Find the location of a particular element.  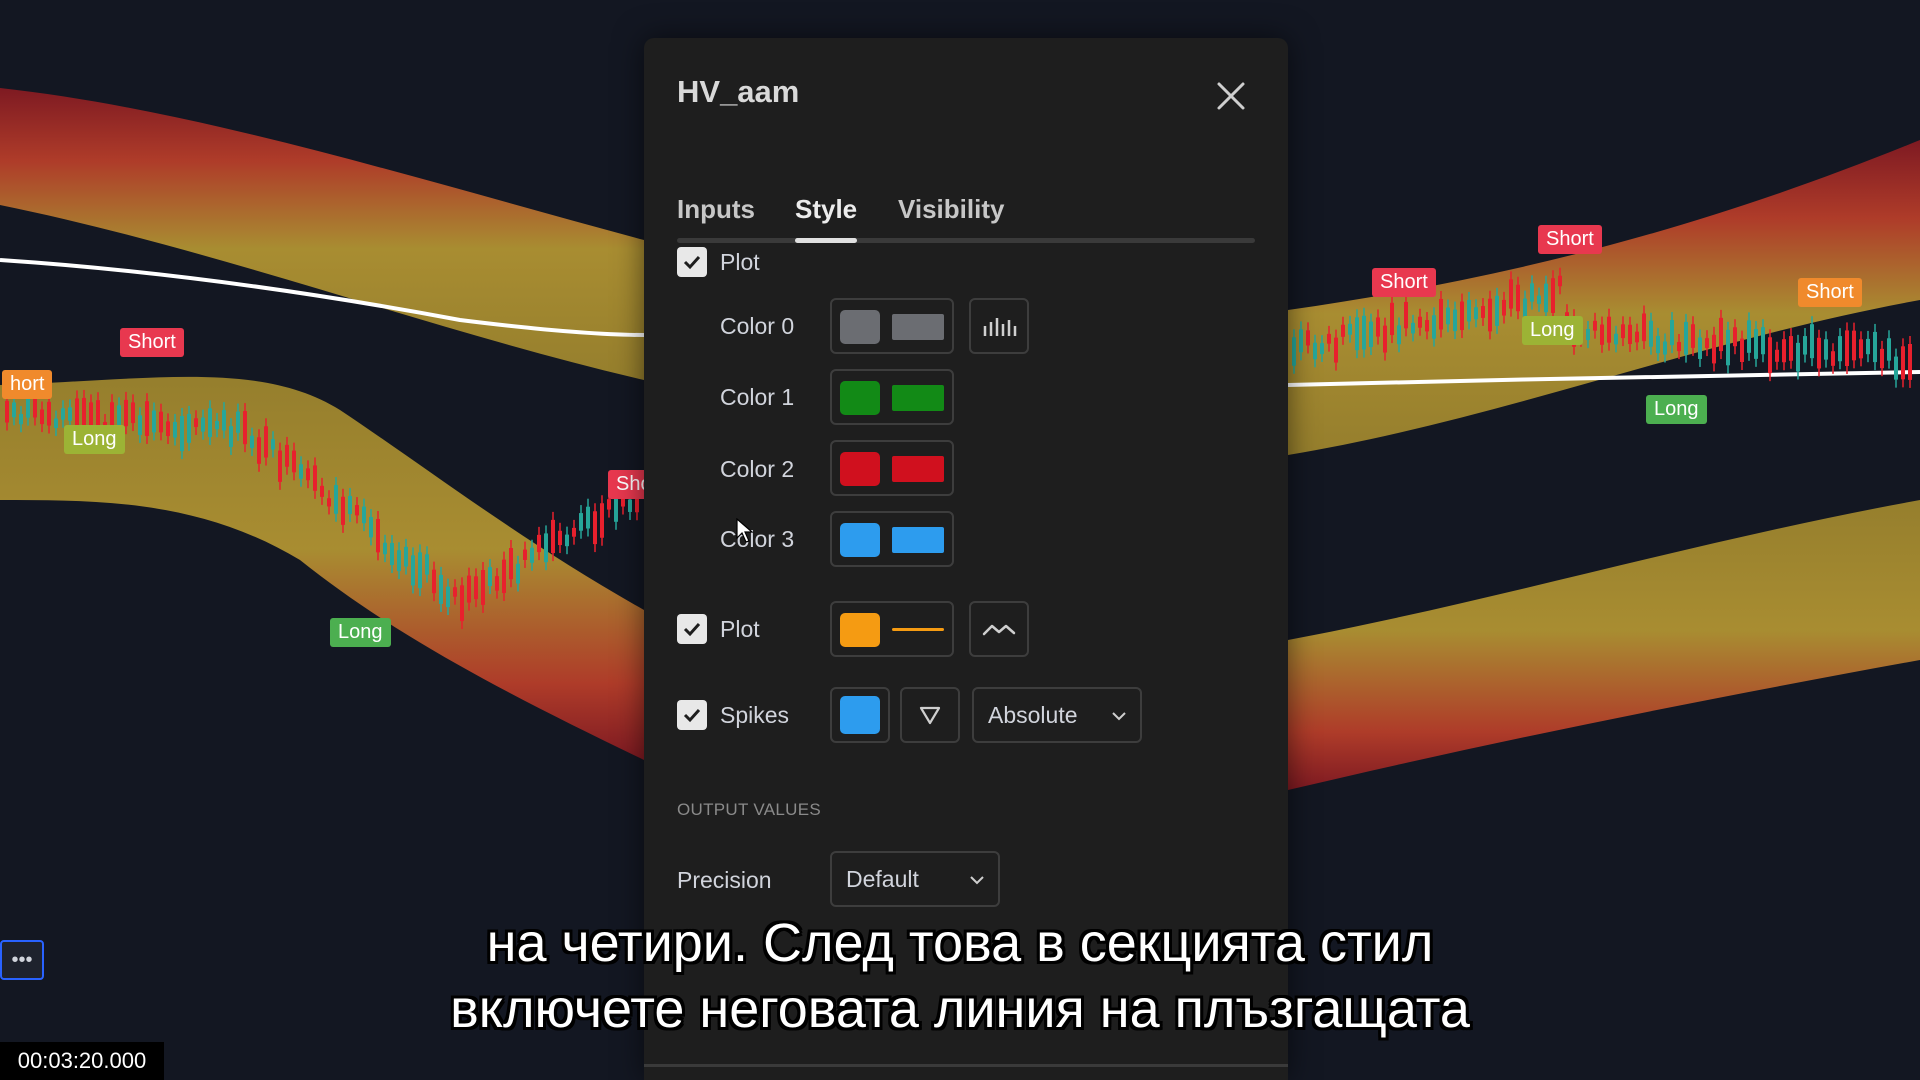

tab-indicator is located at coordinates (826, 240).